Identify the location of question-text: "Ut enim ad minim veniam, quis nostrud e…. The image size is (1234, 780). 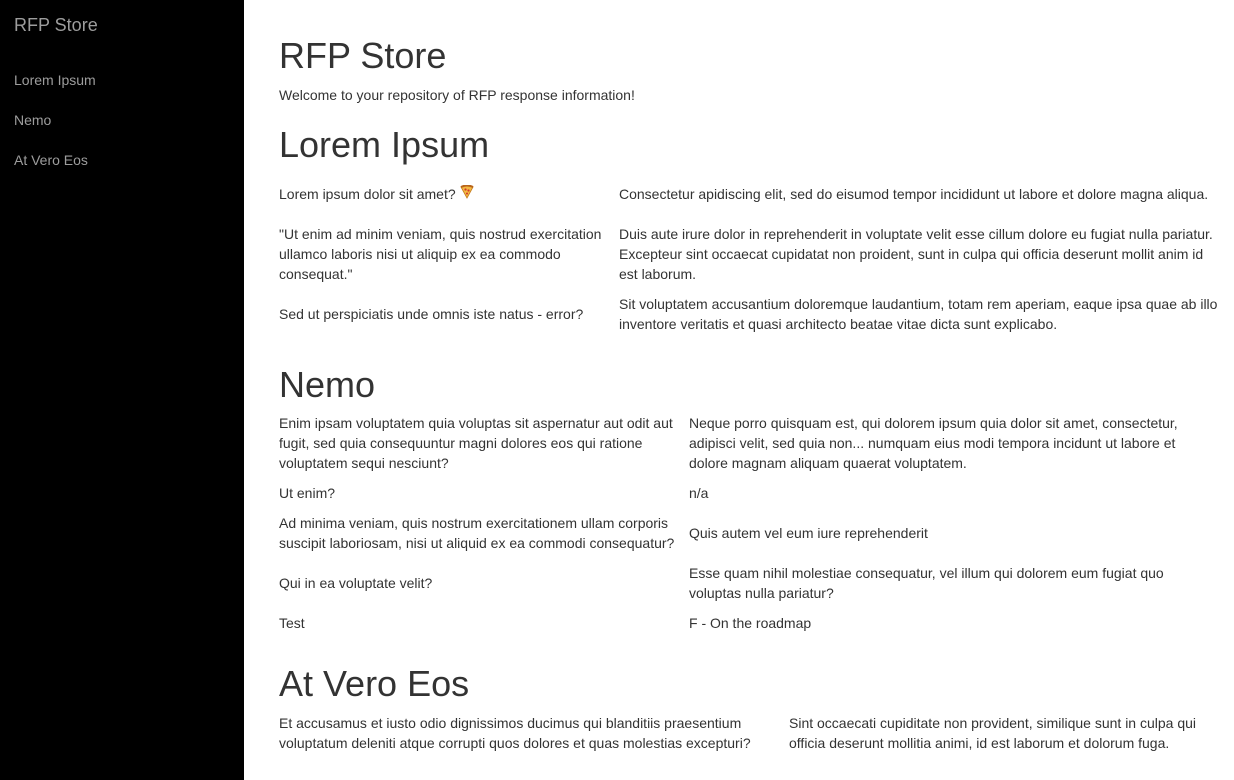
(440, 254).